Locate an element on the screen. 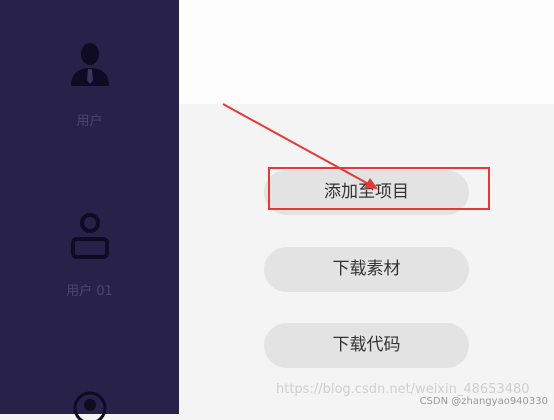 The width and height of the screenshot is (554, 420). sidebar-item-user: 用户 is located at coordinates (89, 84).